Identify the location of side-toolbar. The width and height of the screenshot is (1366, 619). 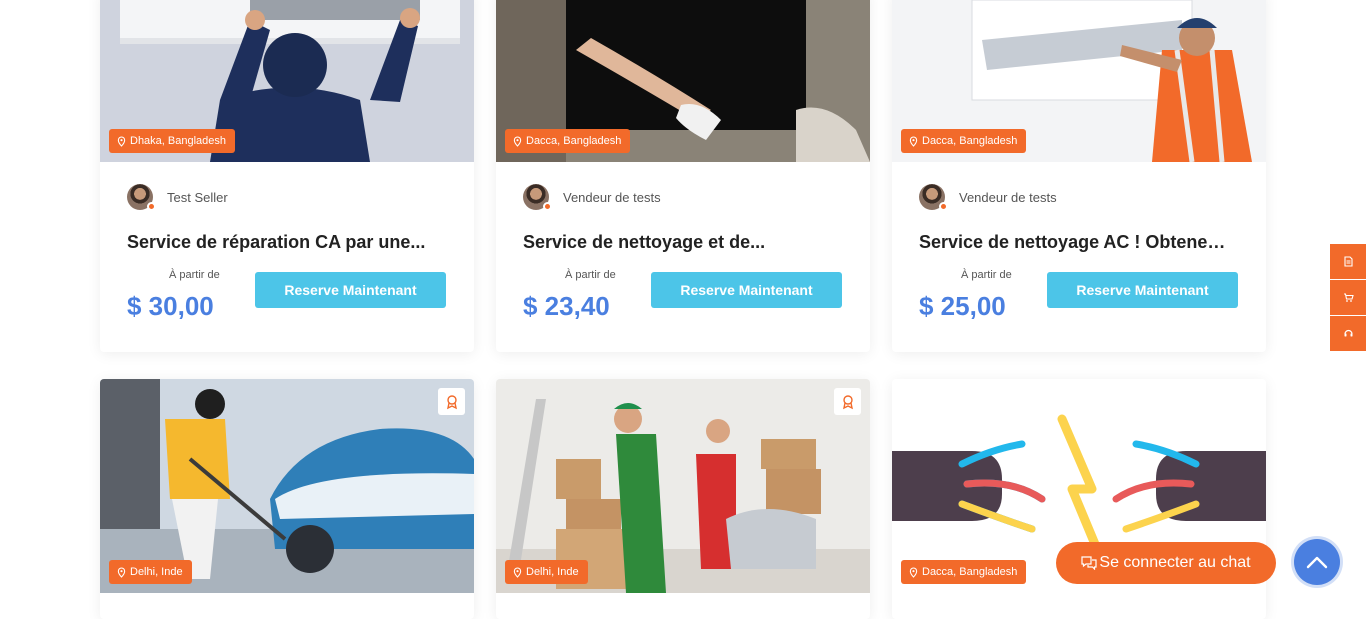
(1348, 298).